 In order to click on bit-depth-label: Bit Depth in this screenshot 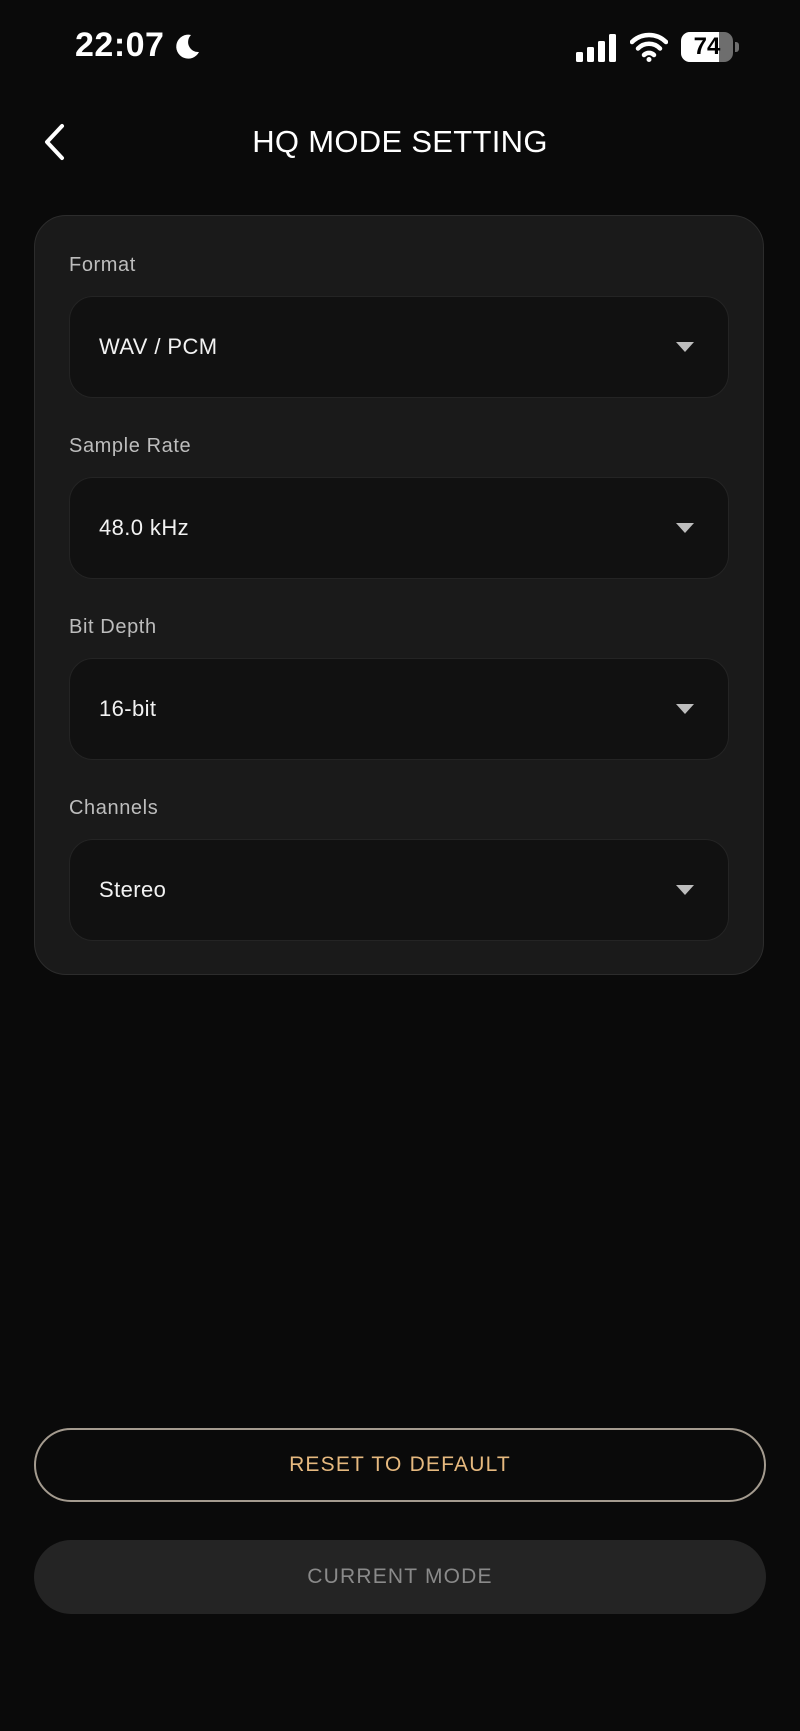, I will do `click(113, 627)`.